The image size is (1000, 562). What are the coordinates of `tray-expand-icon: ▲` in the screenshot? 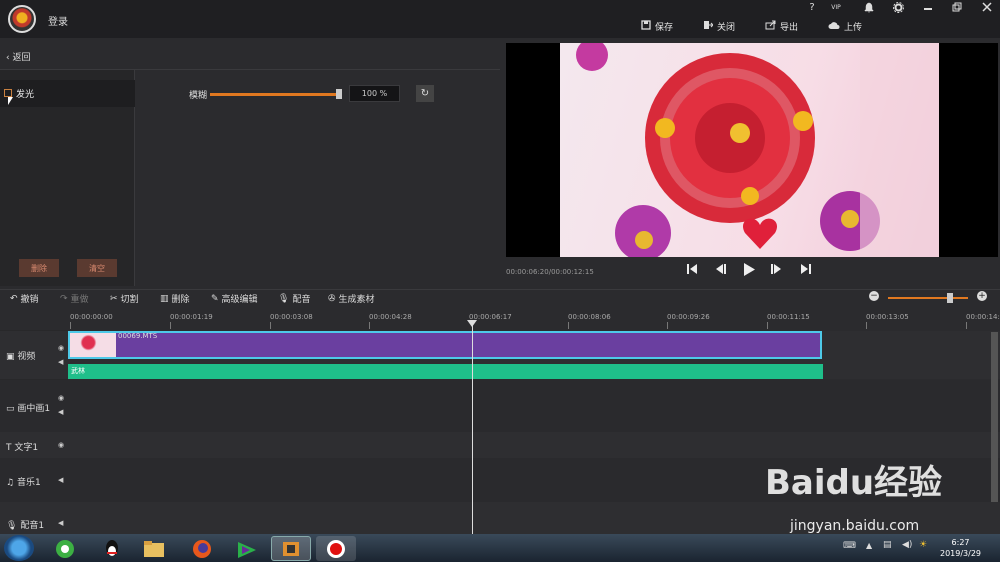 It's located at (869, 545).